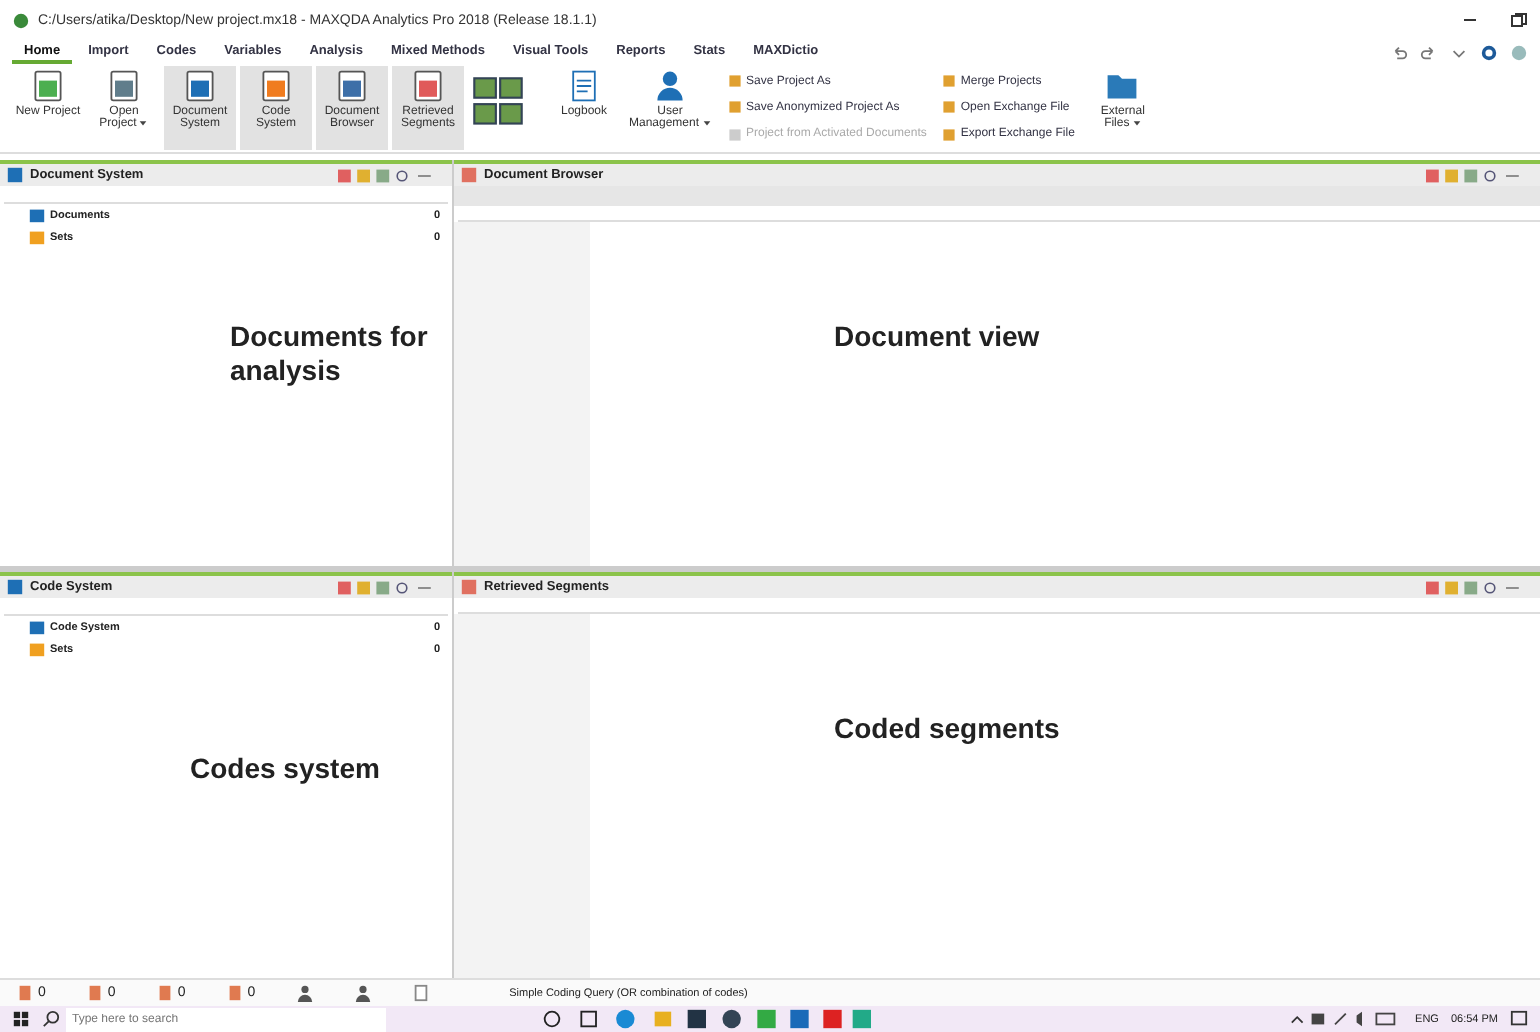 This screenshot has height=1032, width=1540. What do you see at coordinates (285, 769) in the screenshot?
I see `annotation-label: Codes system` at bounding box center [285, 769].